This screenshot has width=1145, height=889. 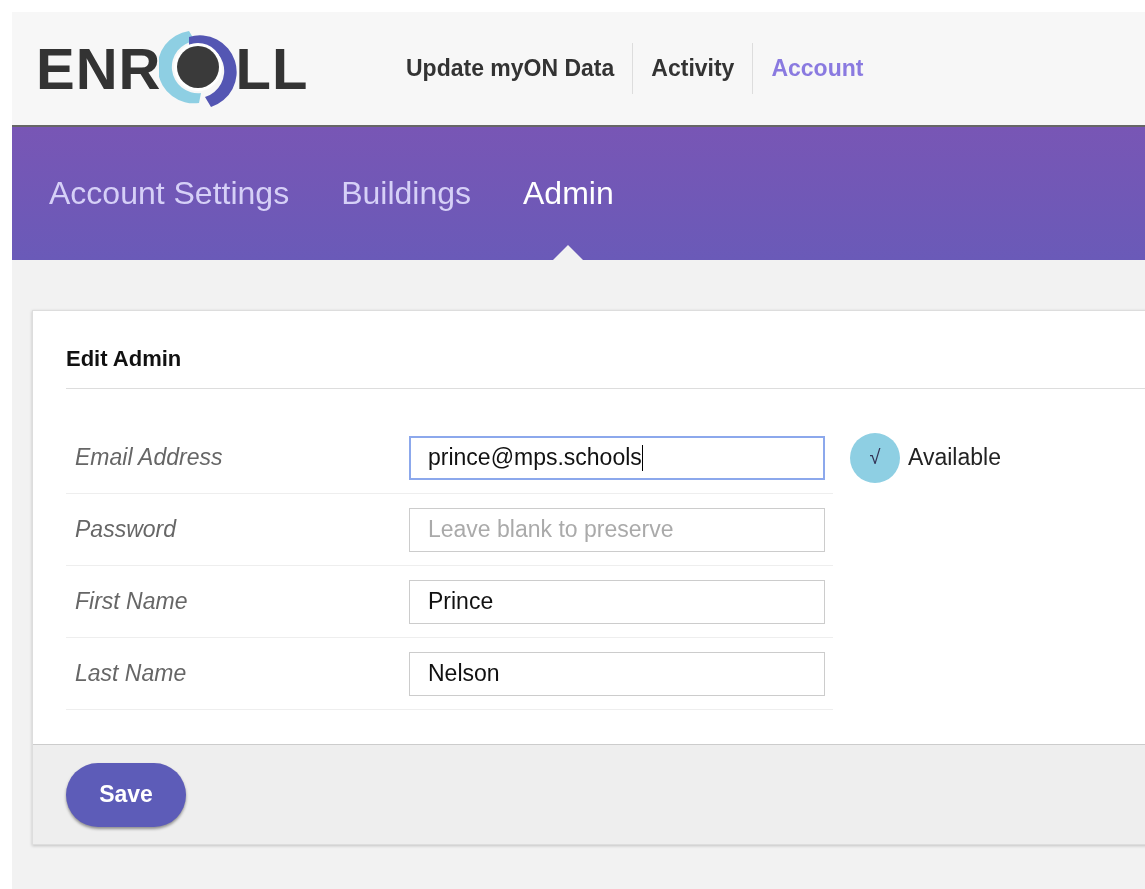 I want to click on tab: Admin, so click(x=568, y=193).